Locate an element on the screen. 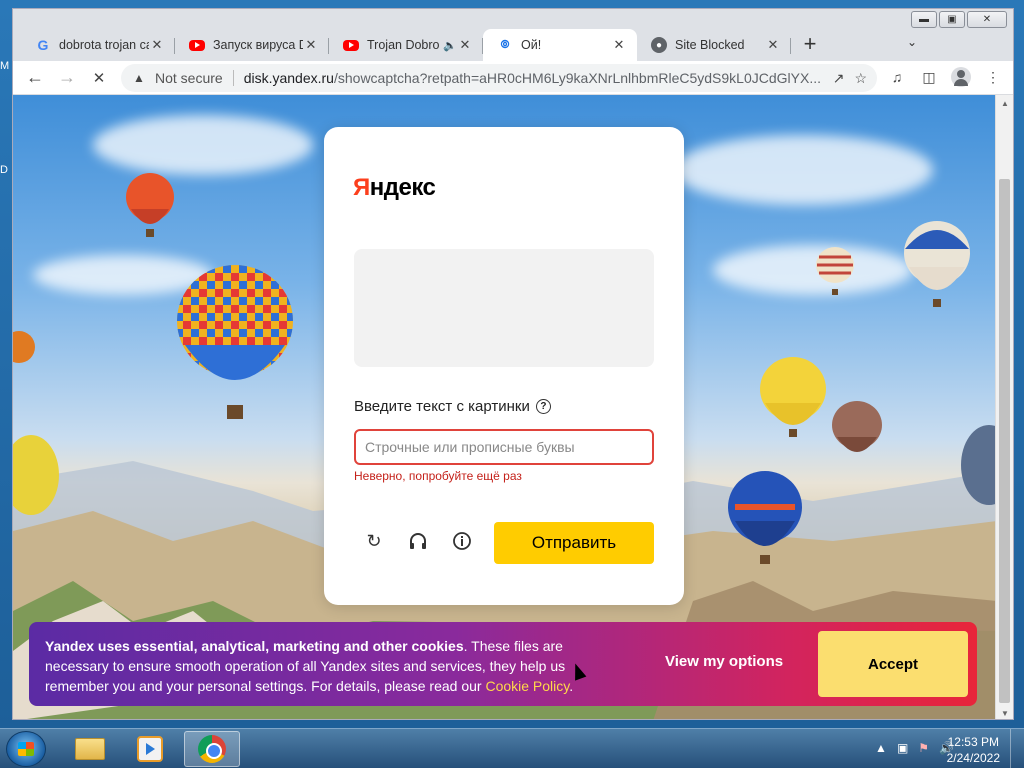 This screenshot has width=1024, height=768. kebab-menu-icon: ⋮ is located at coordinates (993, 77).